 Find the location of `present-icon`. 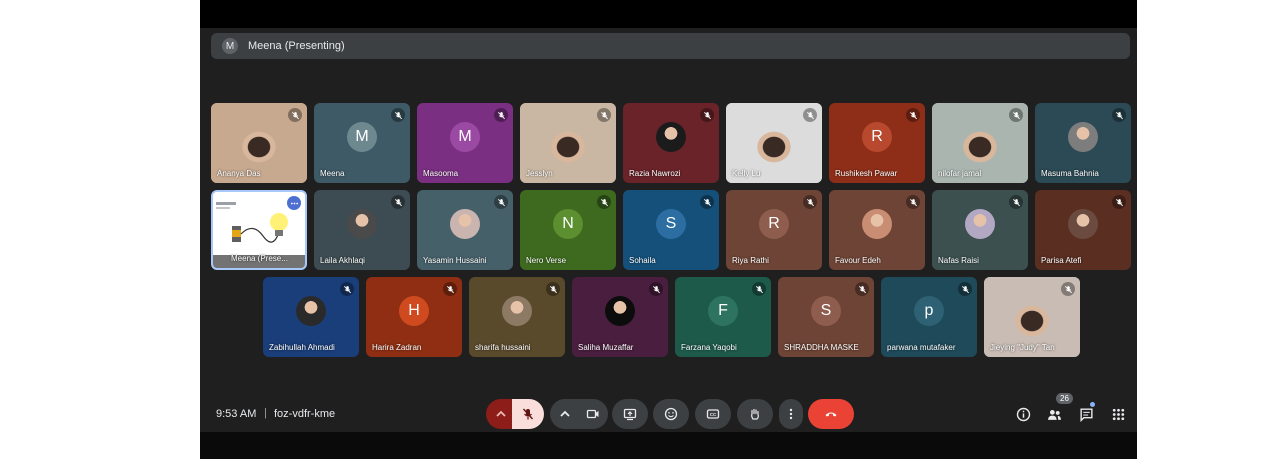

present-icon is located at coordinates (630, 414).